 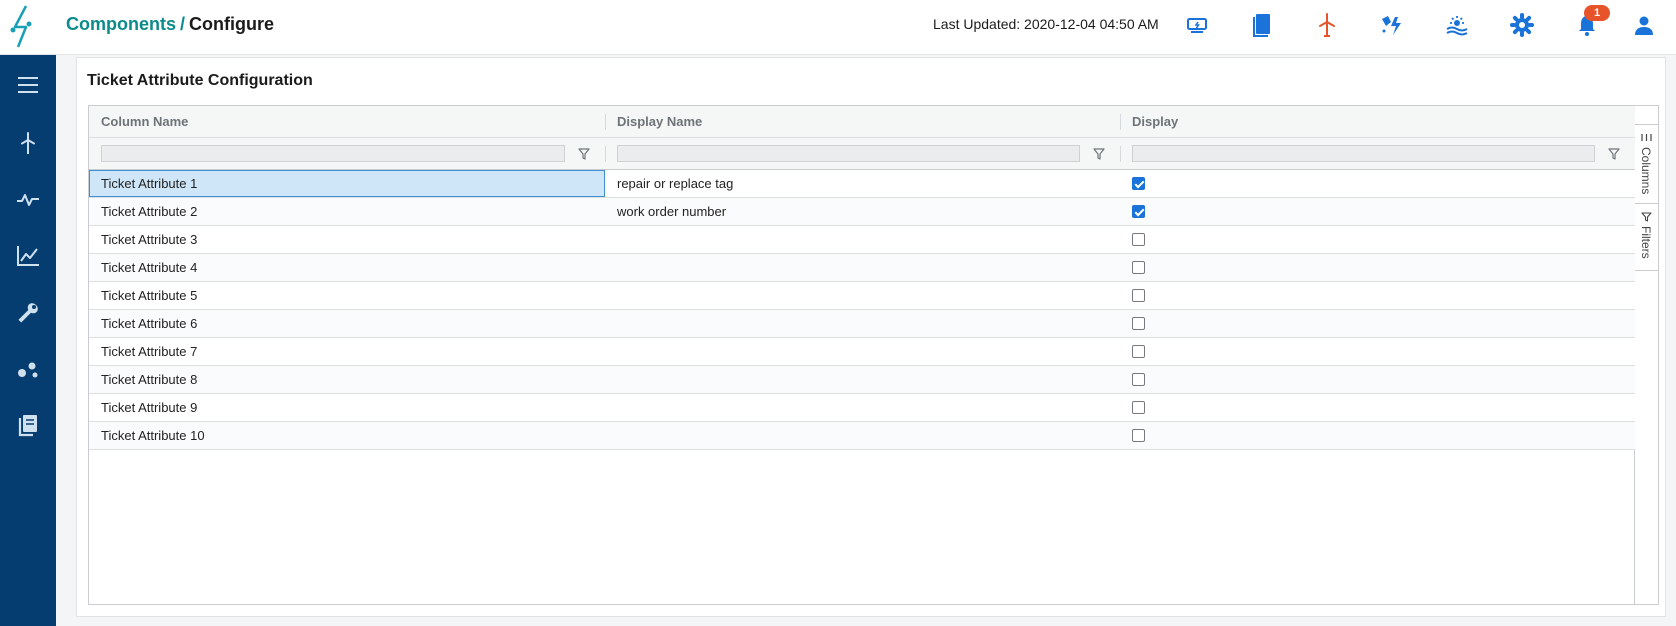 I want to click on column-name-cell: Ticket Attribute 3, so click(x=347, y=239).